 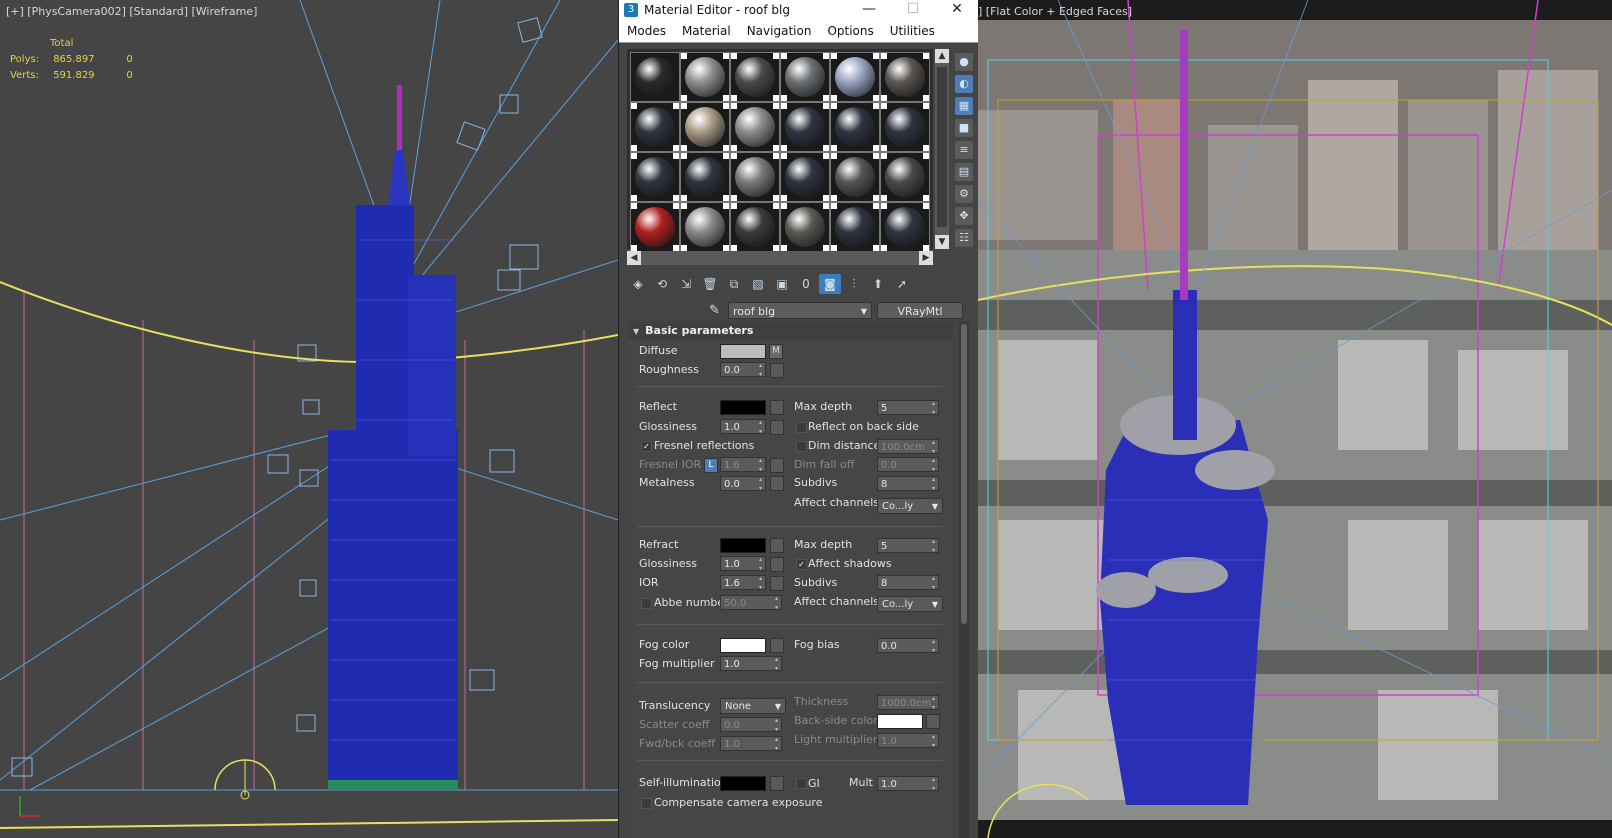 I want to click on translucency-dropdown: None ▼, so click(x=753, y=706).